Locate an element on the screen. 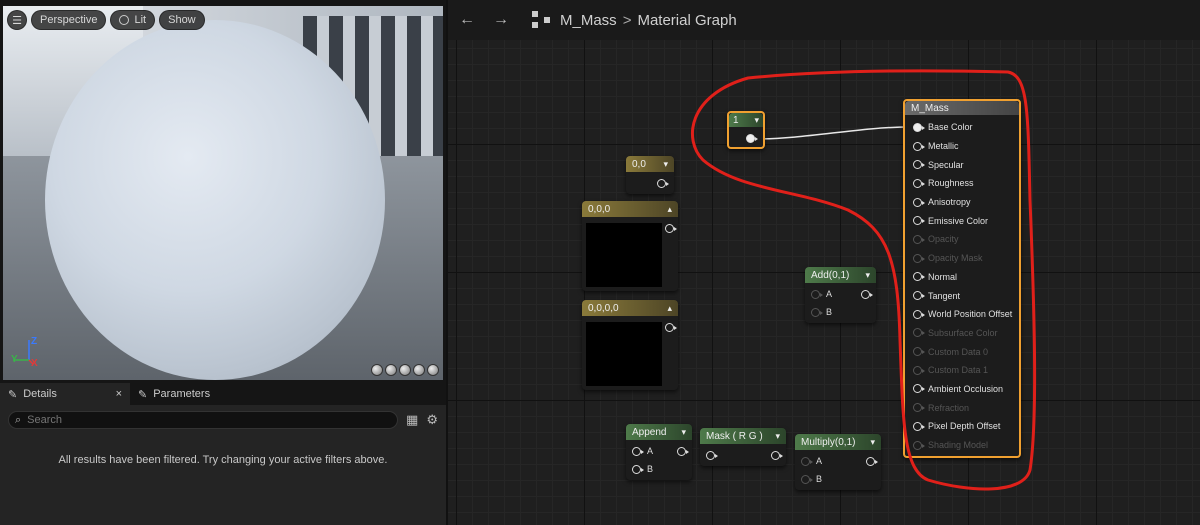 The width and height of the screenshot is (1200, 525). tab-details: ✎ Details × is located at coordinates (65, 394).